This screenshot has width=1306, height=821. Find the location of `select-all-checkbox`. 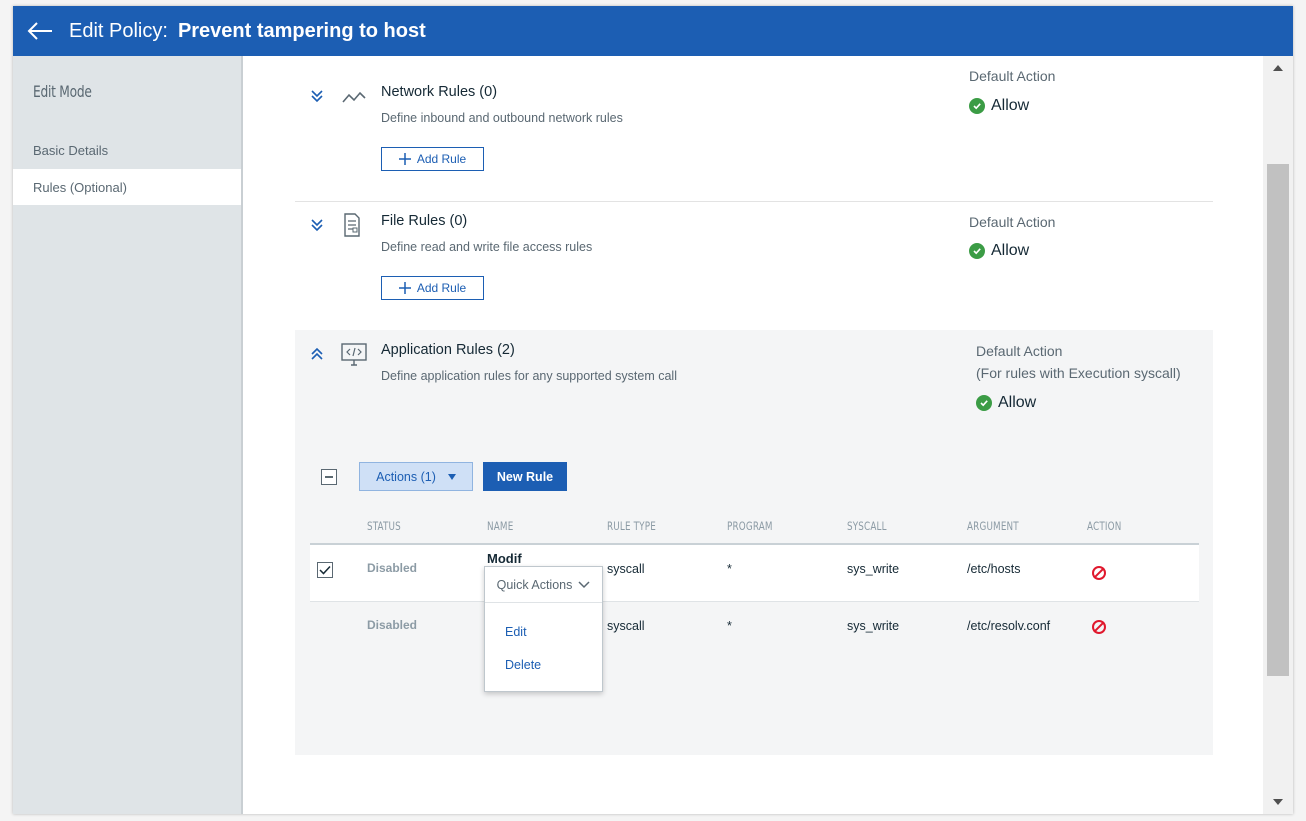

select-all-checkbox is located at coordinates (329, 477).